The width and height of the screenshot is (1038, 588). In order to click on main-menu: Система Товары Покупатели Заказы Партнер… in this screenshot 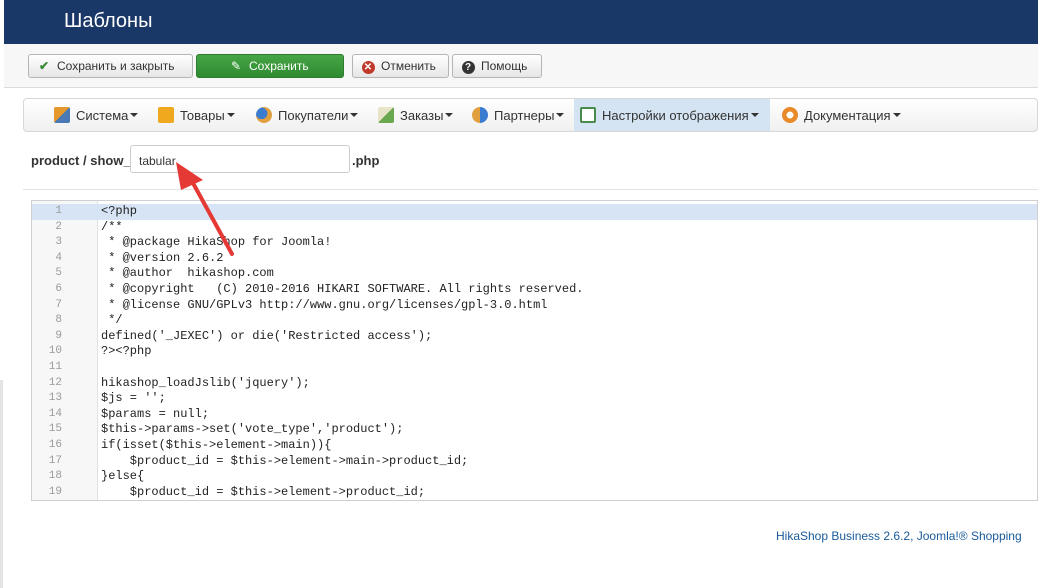, I will do `click(530, 115)`.